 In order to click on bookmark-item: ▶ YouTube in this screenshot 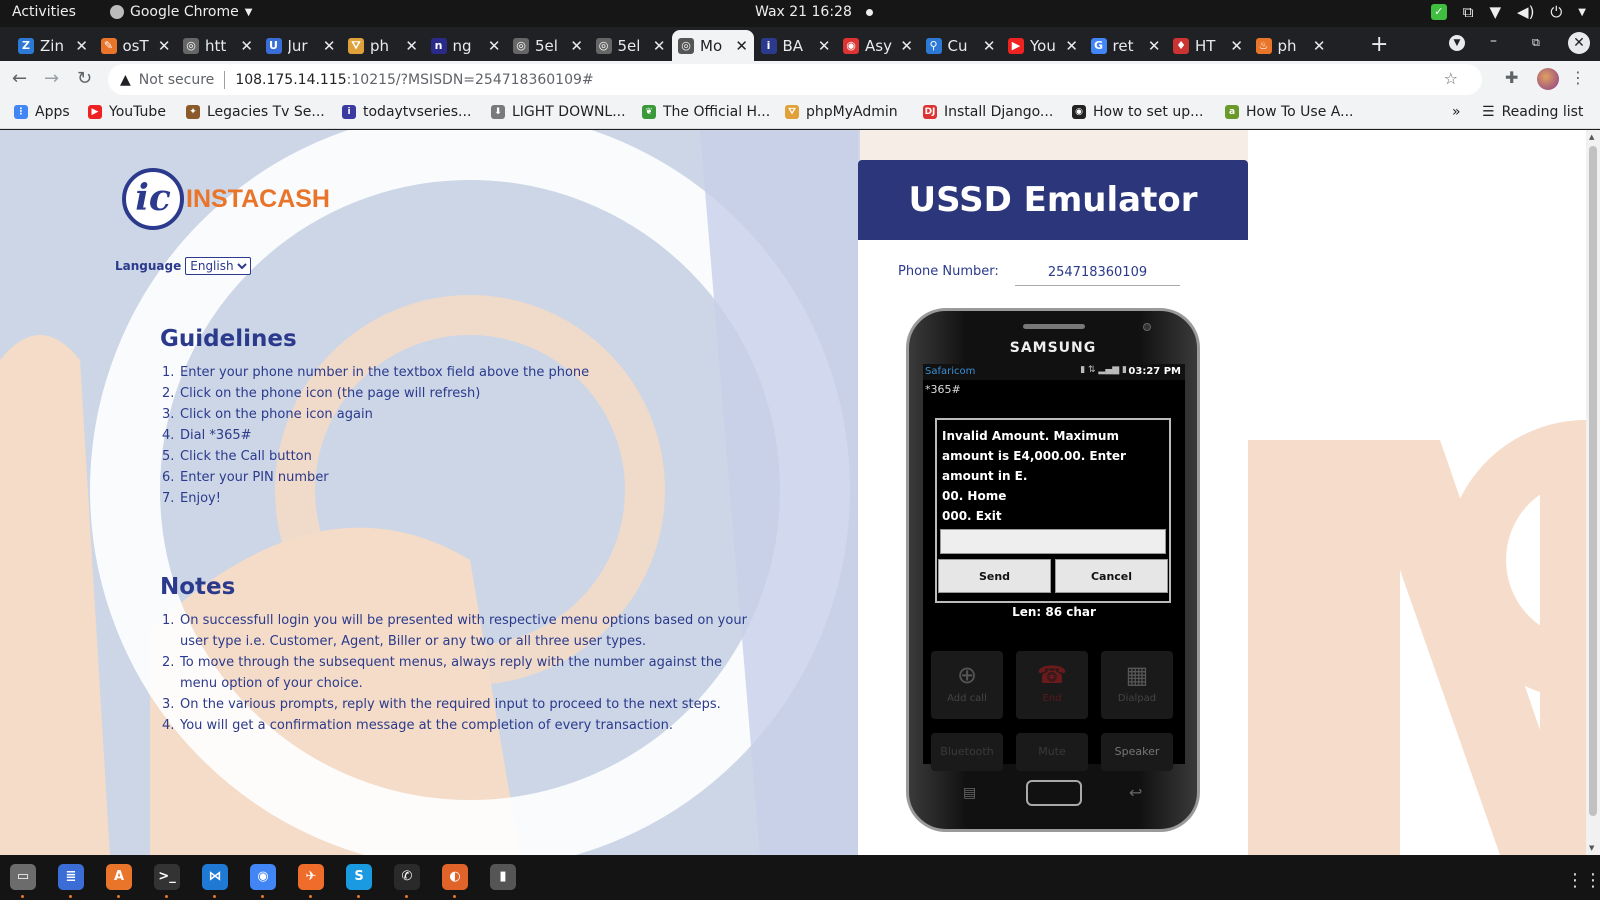, I will do `click(127, 112)`.